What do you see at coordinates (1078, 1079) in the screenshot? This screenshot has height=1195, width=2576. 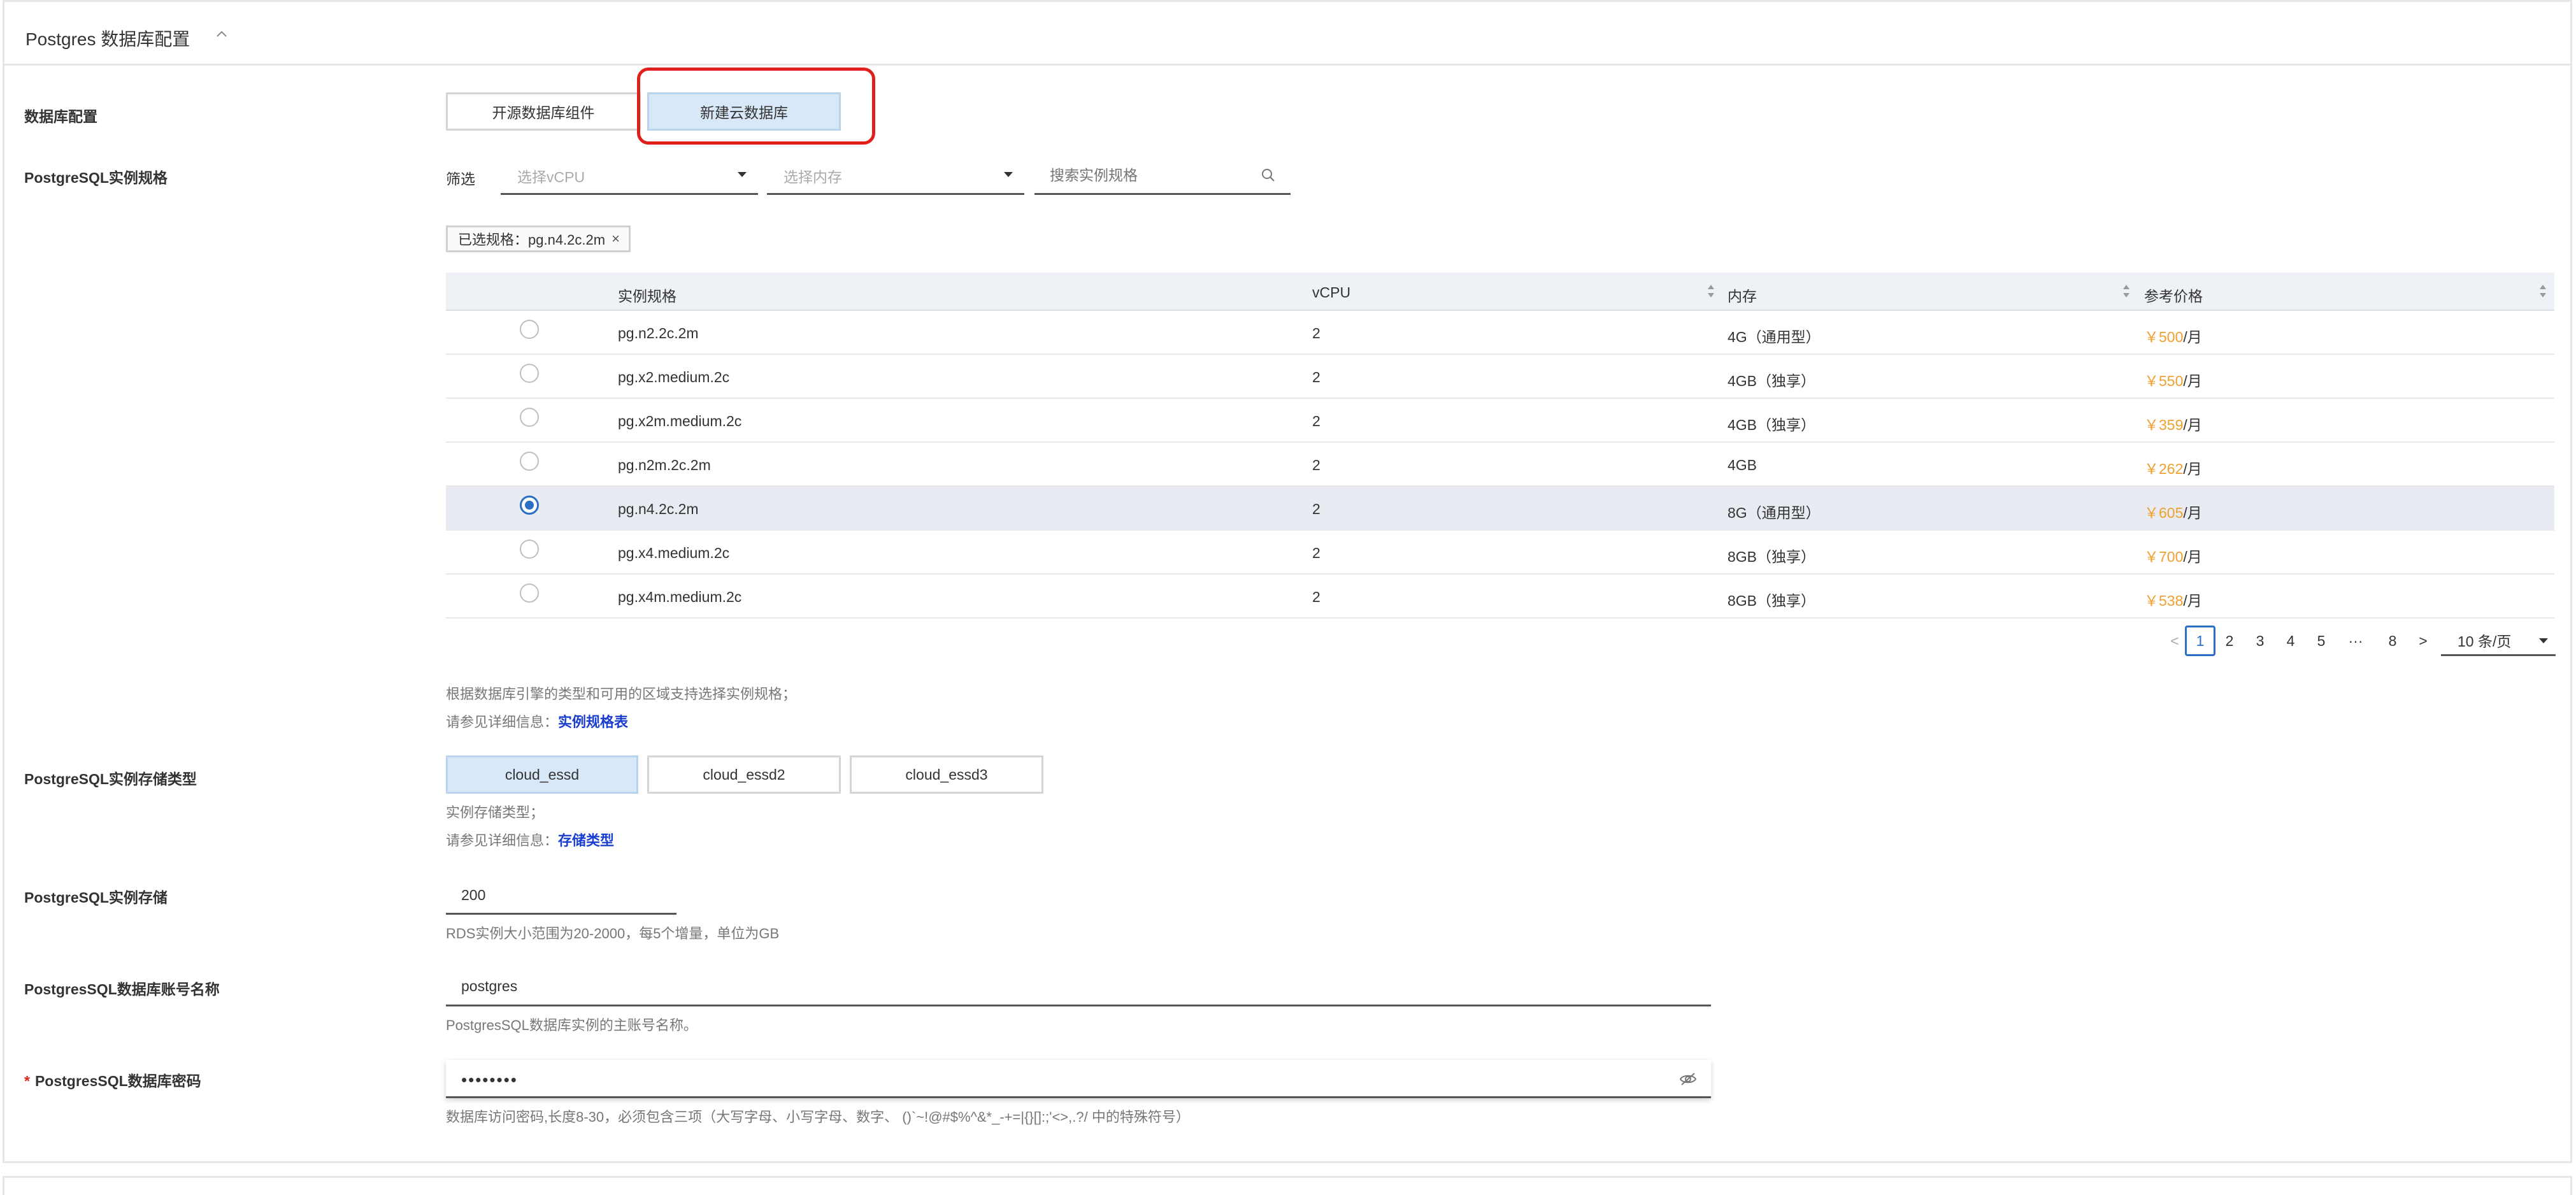 I see `password-field: ••••••••` at bounding box center [1078, 1079].